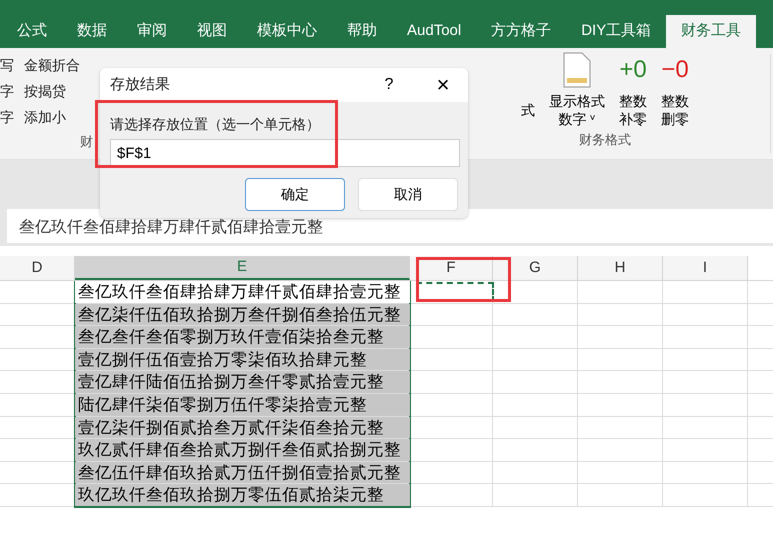 The image size is (773, 542). What do you see at coordinates (362, 31) in the screenshot?
I see `ribbon-tab: 帮助` at bounding box center [362, 31].